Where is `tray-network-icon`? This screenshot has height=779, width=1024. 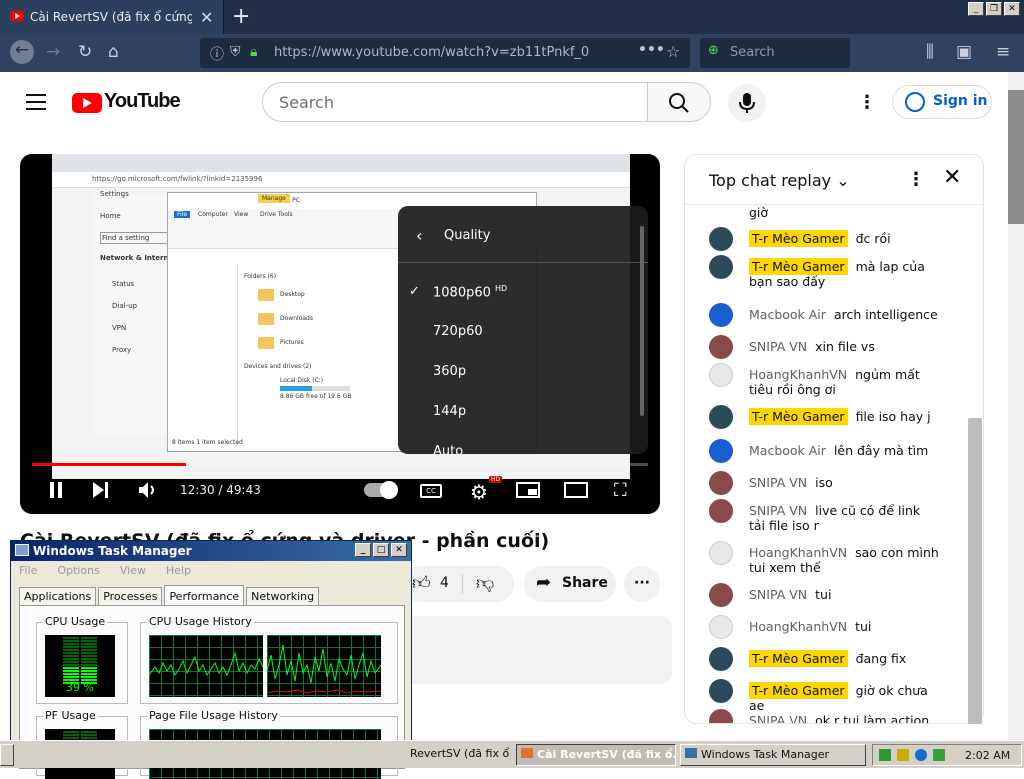 tray-network-icon is located at coordinates (939, 755).